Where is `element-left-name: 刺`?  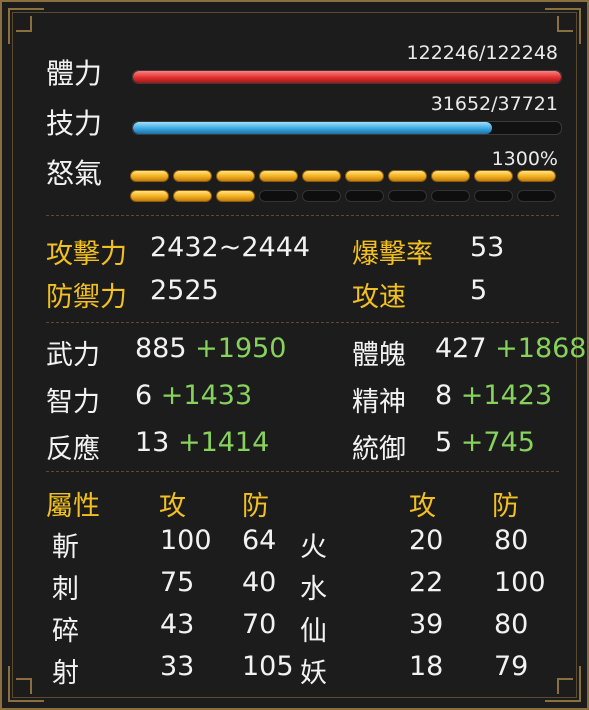 element-left-name: 刺 is located at coordinates (65, 589).